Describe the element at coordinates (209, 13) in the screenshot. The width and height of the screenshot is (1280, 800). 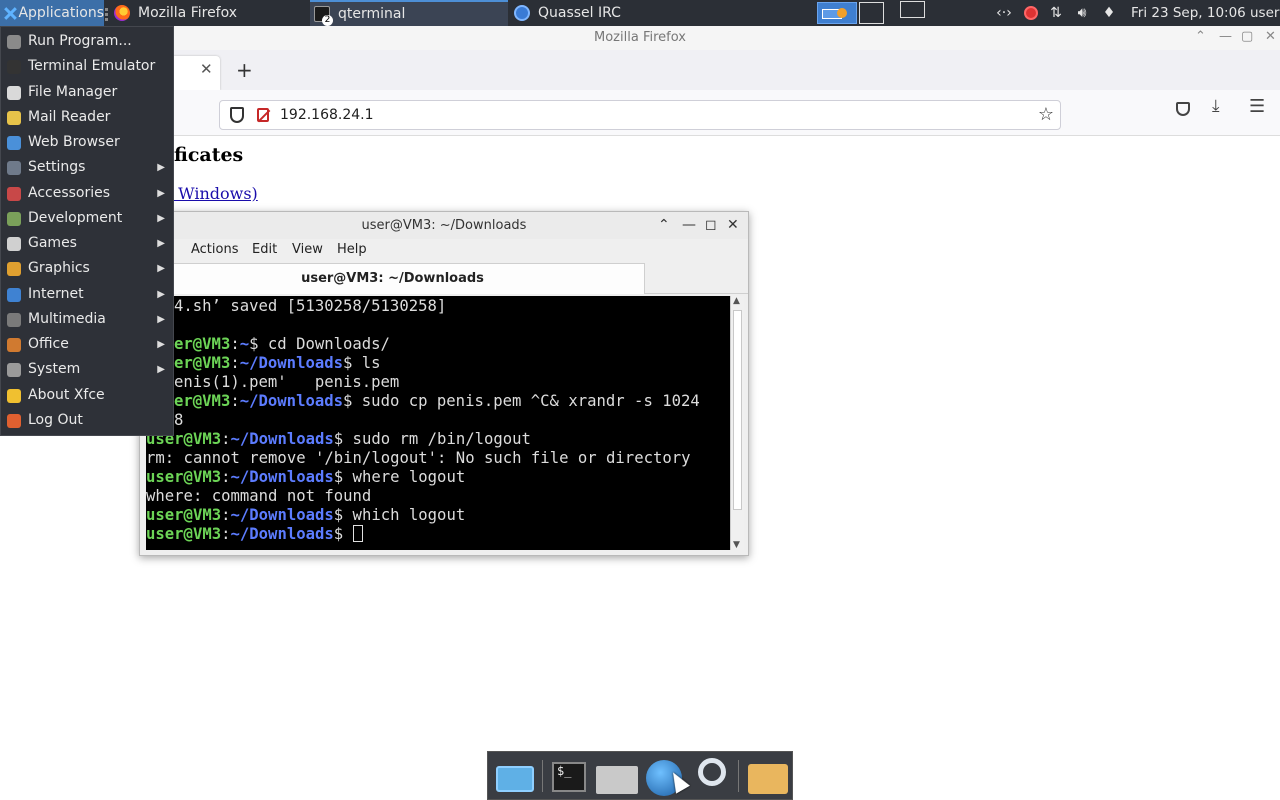
I see `taskbar-firefox: Mozilla Firefox` at that location.